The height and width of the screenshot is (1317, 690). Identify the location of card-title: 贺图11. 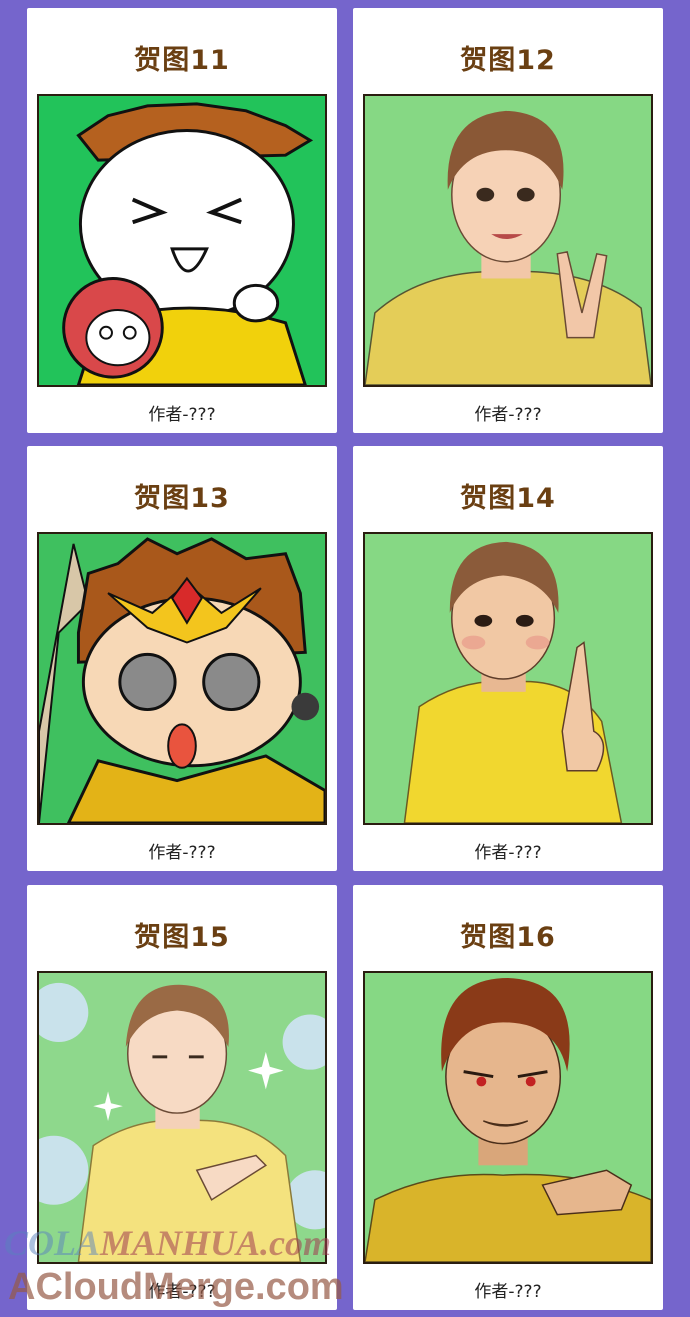
(182, 60).